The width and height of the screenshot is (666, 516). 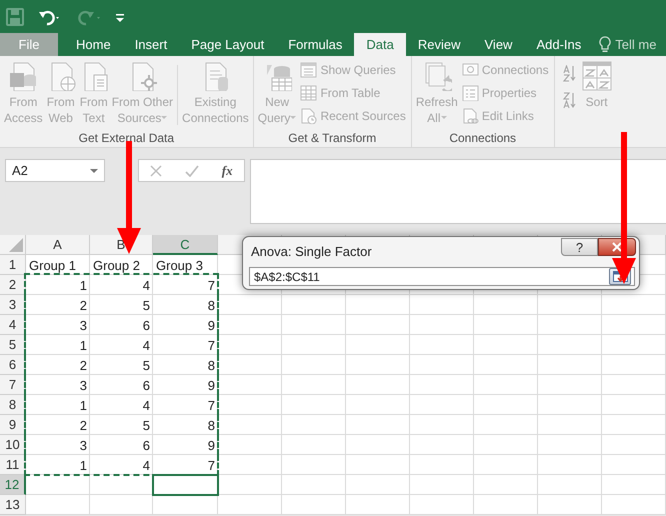 I want to click on range-value: $A$2:$C$11, so click(x=287, y=277).